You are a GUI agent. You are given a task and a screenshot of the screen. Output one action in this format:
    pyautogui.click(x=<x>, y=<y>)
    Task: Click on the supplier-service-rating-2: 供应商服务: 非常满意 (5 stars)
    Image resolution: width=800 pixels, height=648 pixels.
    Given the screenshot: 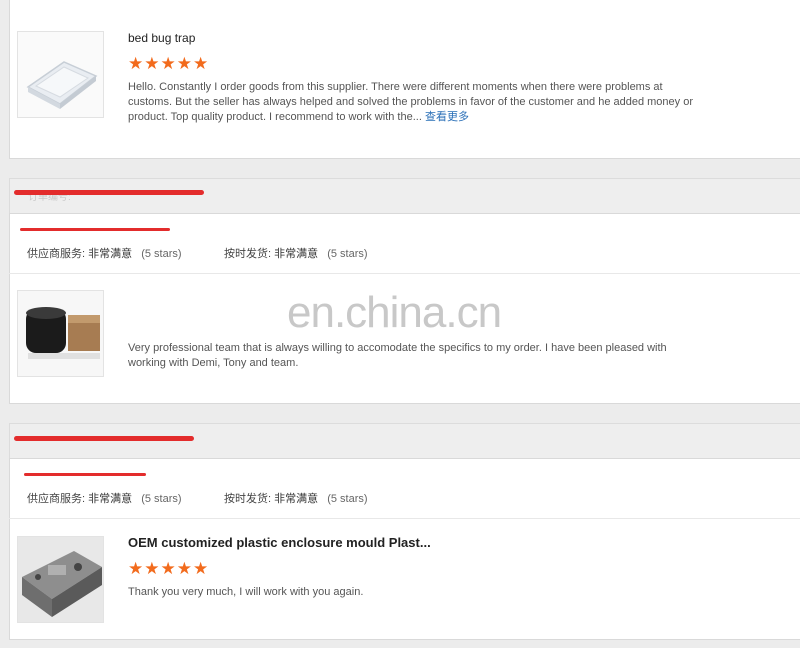 What is the action you would take?
    pyautogui.click(x=104, y=253)
    